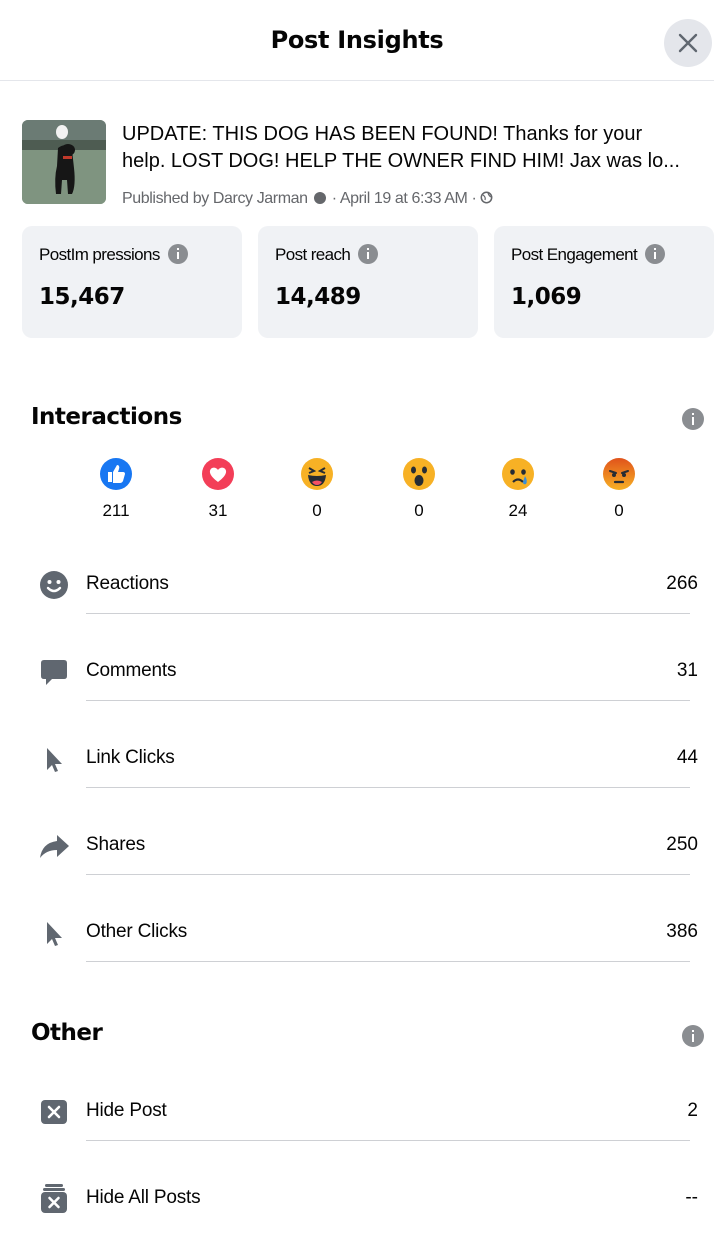 The image size is (714, 1257). What do you see at coordinates (218, 474) in the screenshot?
I see `love-icon` at bounding box center [218, 474].